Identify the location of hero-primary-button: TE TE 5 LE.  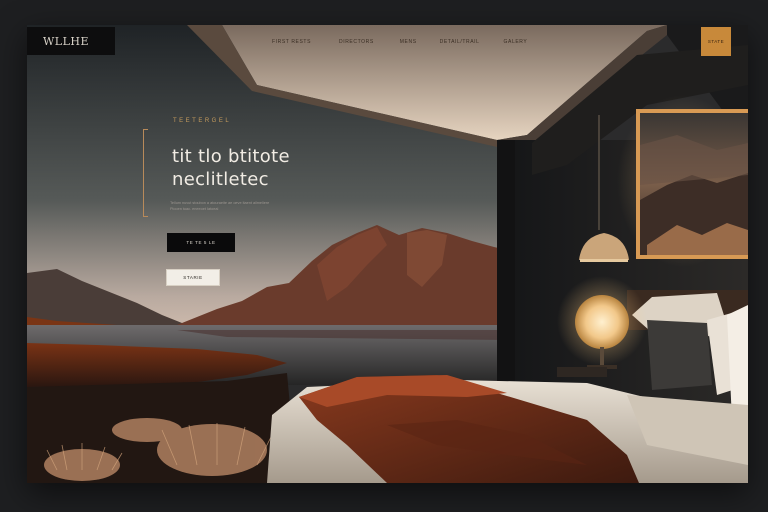
(201, 242).